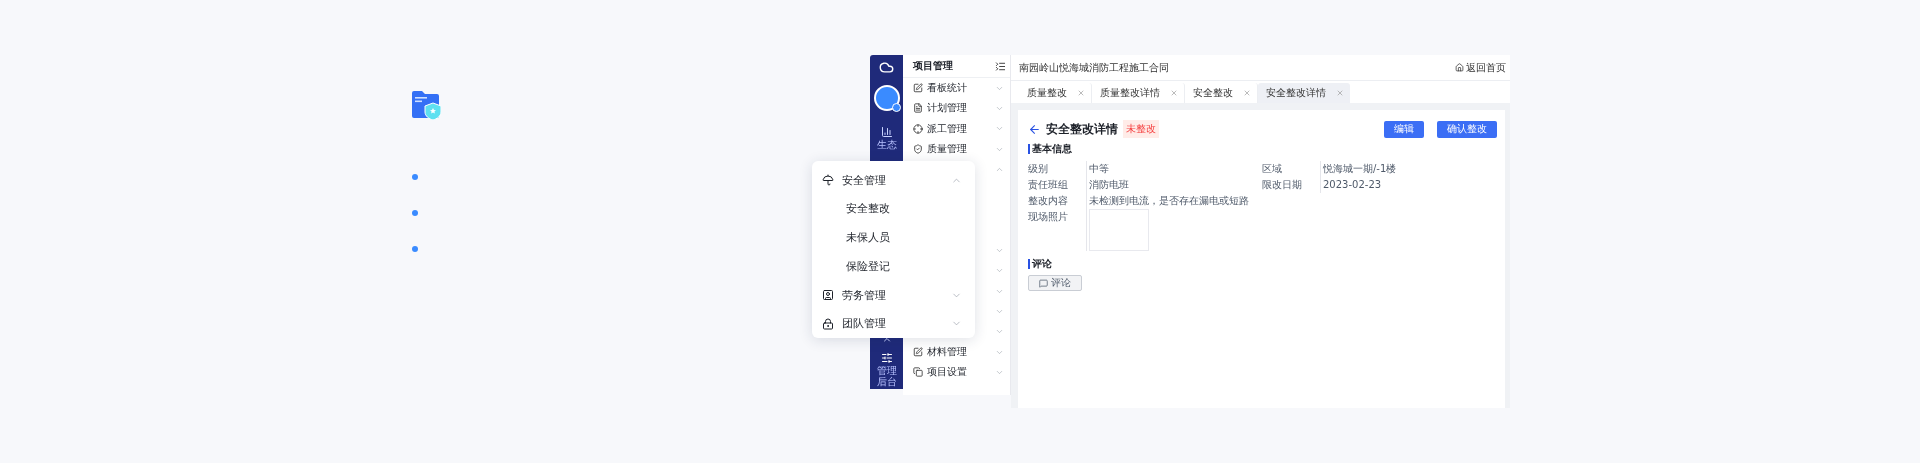 The height and width of the screenshot is (463, 1920). Describe the element at coordinates (1141, 129) in the screenshot. I see `status-tag: 未整改` at that location.